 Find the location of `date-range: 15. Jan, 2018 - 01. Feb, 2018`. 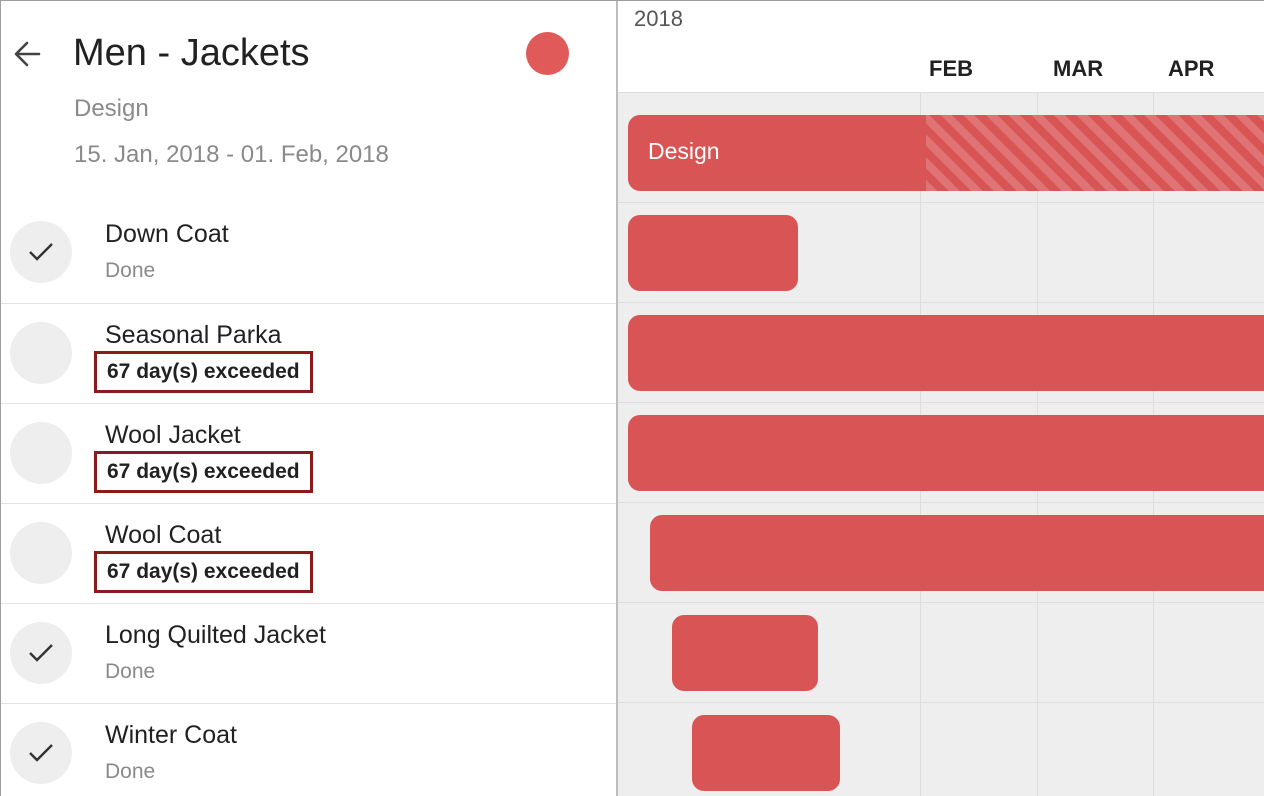

date-range: 15. Jan, 2018 - 01. Feb, 2018 is located at coordinates (231, 154).